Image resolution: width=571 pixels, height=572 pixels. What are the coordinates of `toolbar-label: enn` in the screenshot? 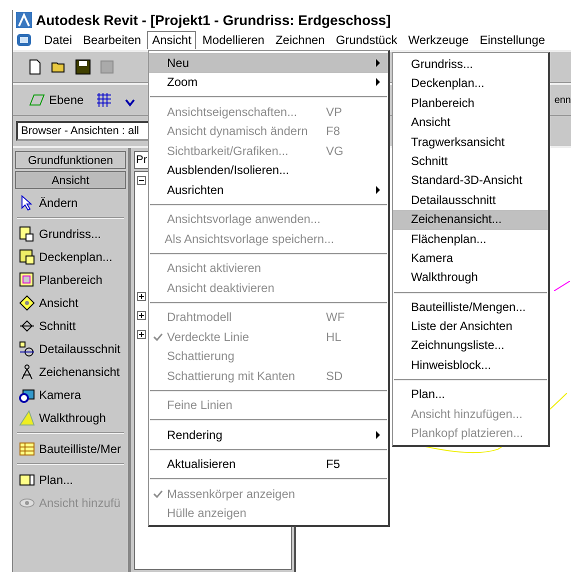 It's located at (562, 100).